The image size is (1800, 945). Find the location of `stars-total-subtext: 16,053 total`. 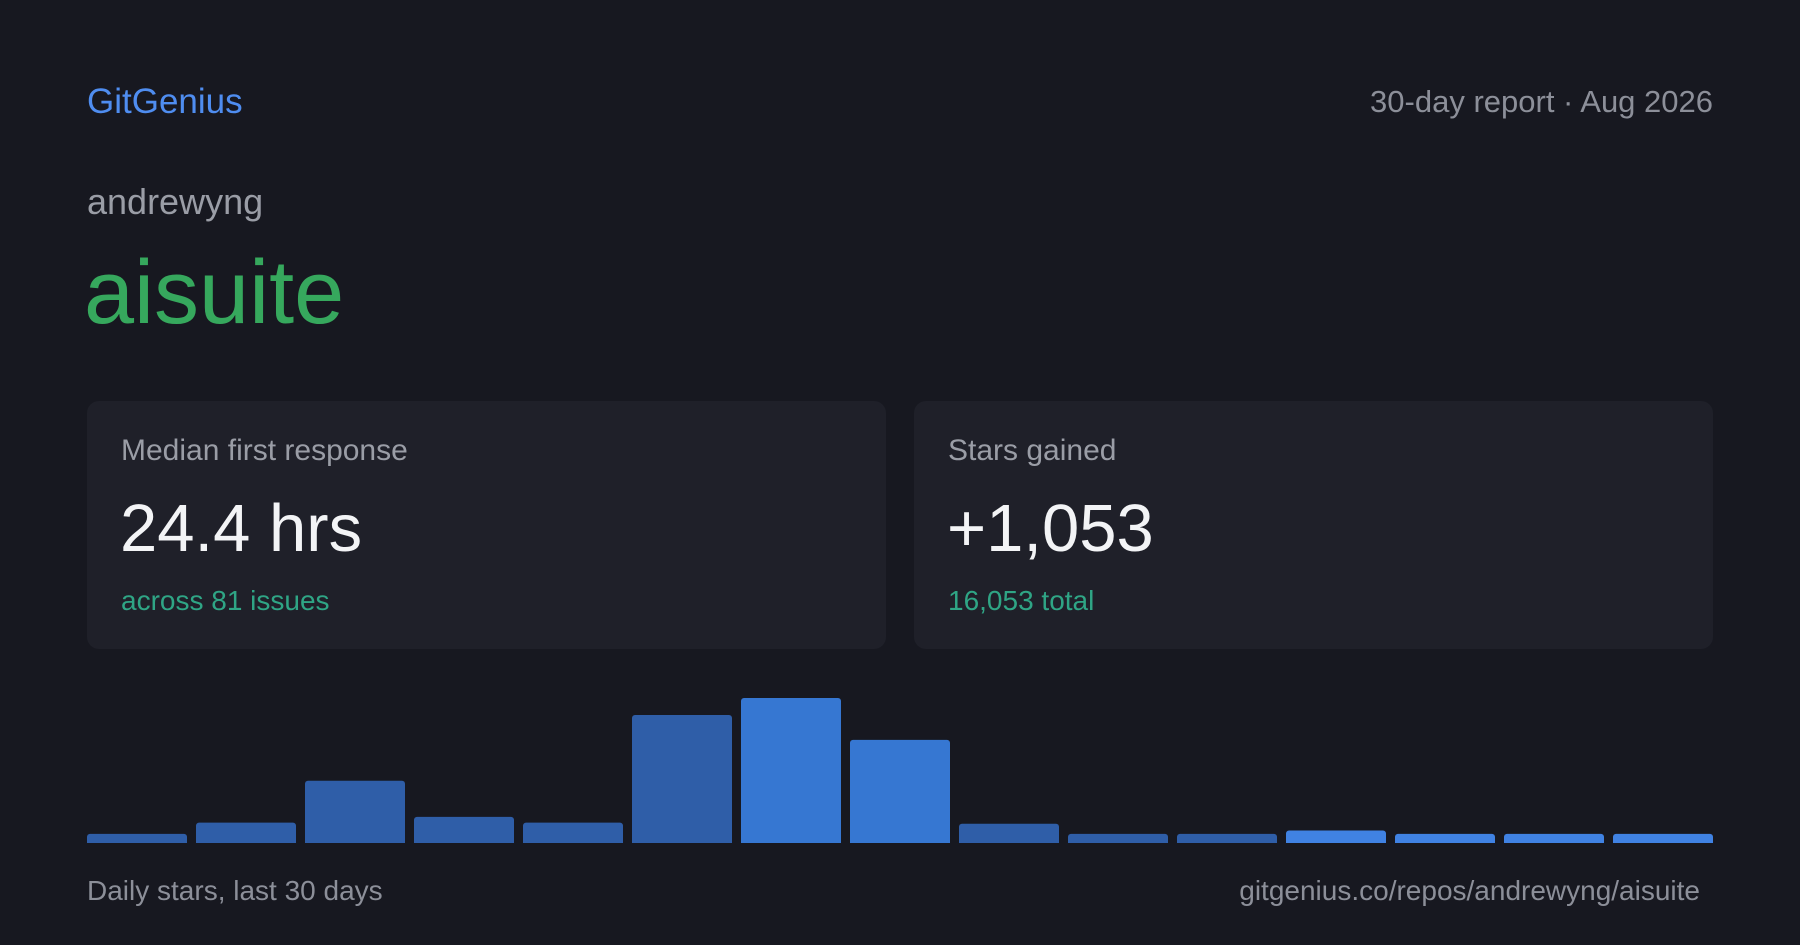

stars-total-subtext: 16,053 total is located at coordinates (1021, 600).